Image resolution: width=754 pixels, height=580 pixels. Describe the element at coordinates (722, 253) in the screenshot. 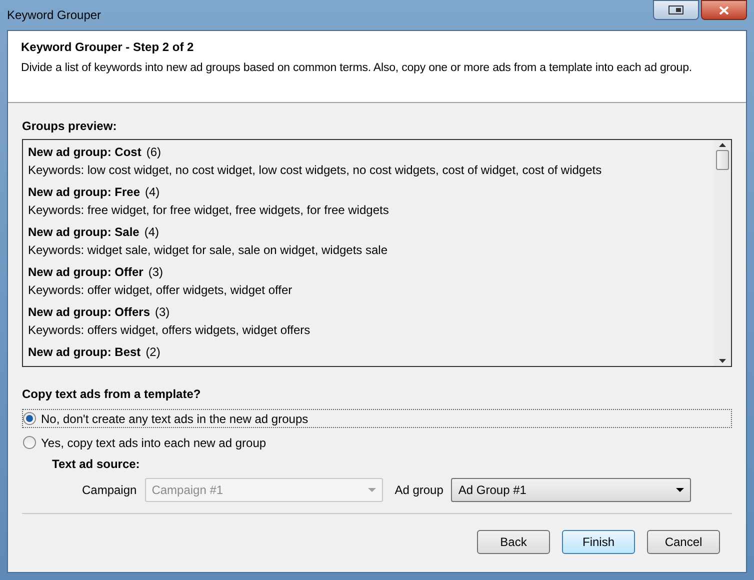

I see `scrollbar` at that location.